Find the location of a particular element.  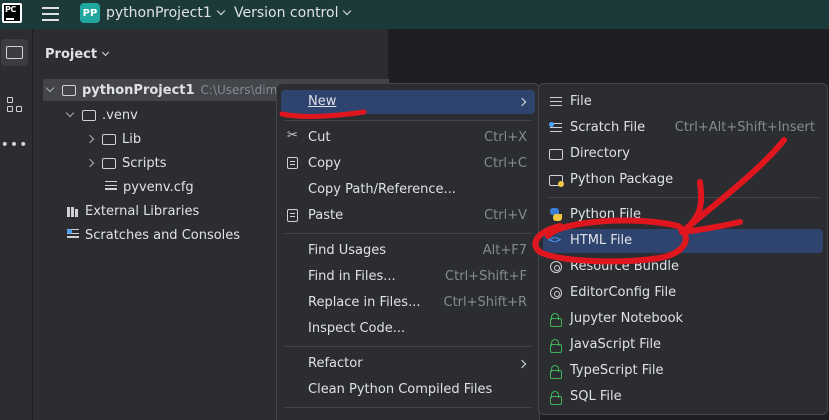

submenu-item-editorconfig: EditorConfig File is located at coordinates (683, 293).